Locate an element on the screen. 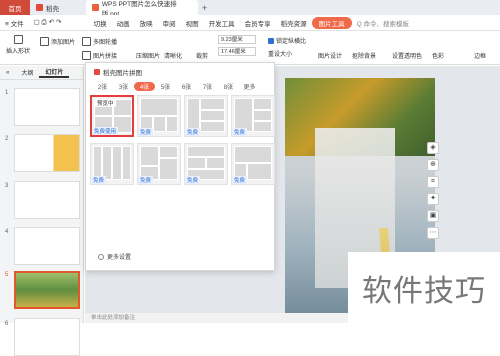 This screenshot has width=500, height=356. slide-thumbnail-selected is located at coordinates (47, 290).